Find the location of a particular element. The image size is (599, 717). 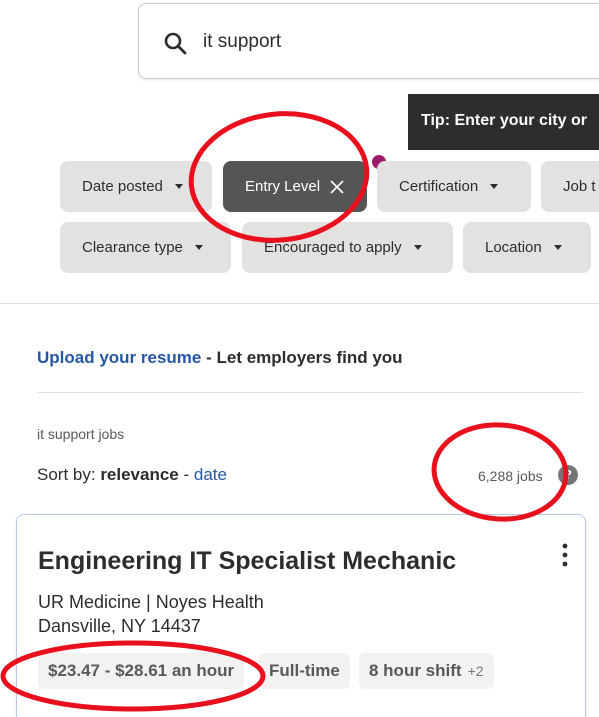

filter-label: Job t is located at coordinates (579, 186).